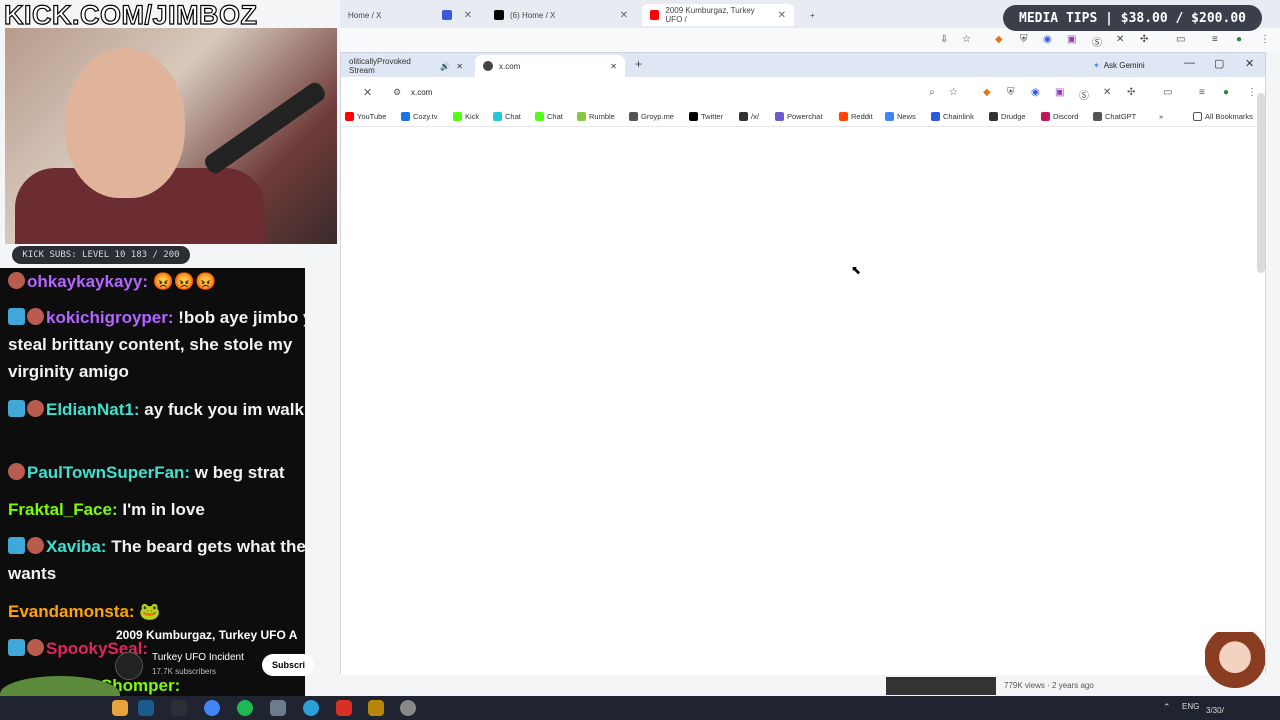 This screenshot has height=720, width=1280. I want to click on bookmark-groyp: Groyp.me, so click(651, 116).